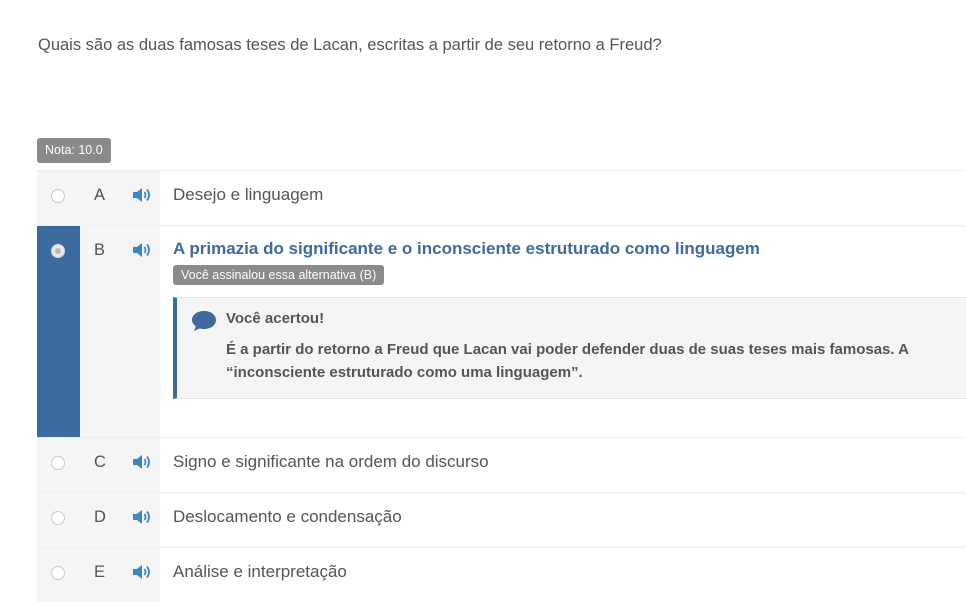 This screenshot has height=606, width=966. What do you see at coordinates (501, 574) in the screenshot?
I see `option-e: E Análise e interpretação` at bounding box center [501, 574].